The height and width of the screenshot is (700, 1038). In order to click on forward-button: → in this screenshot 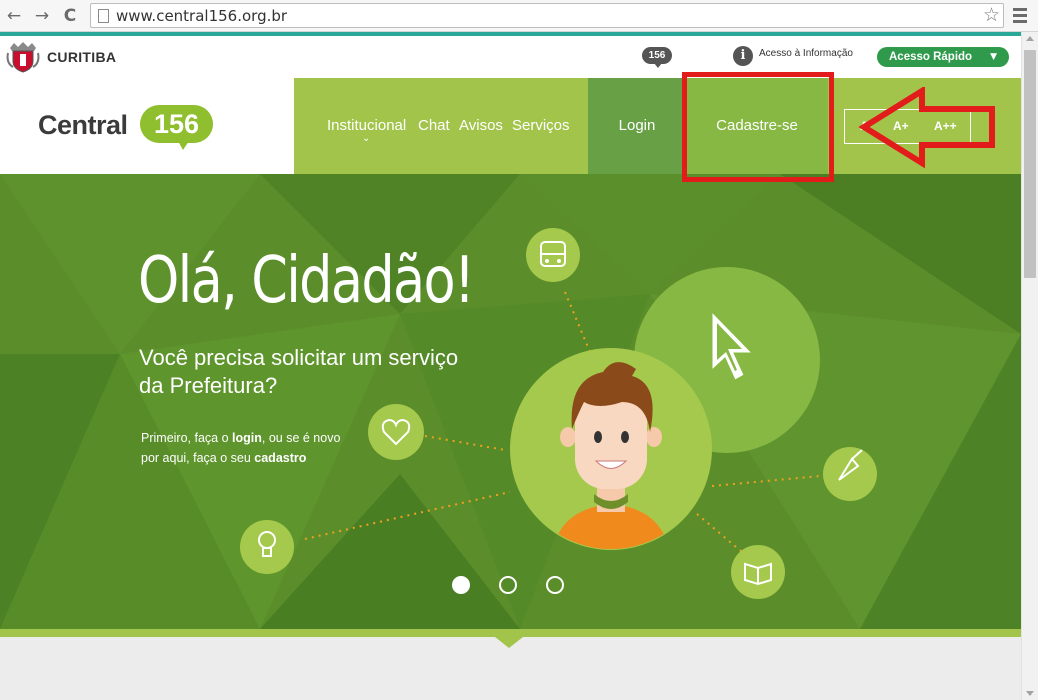, I will do `click(42, 16)`.